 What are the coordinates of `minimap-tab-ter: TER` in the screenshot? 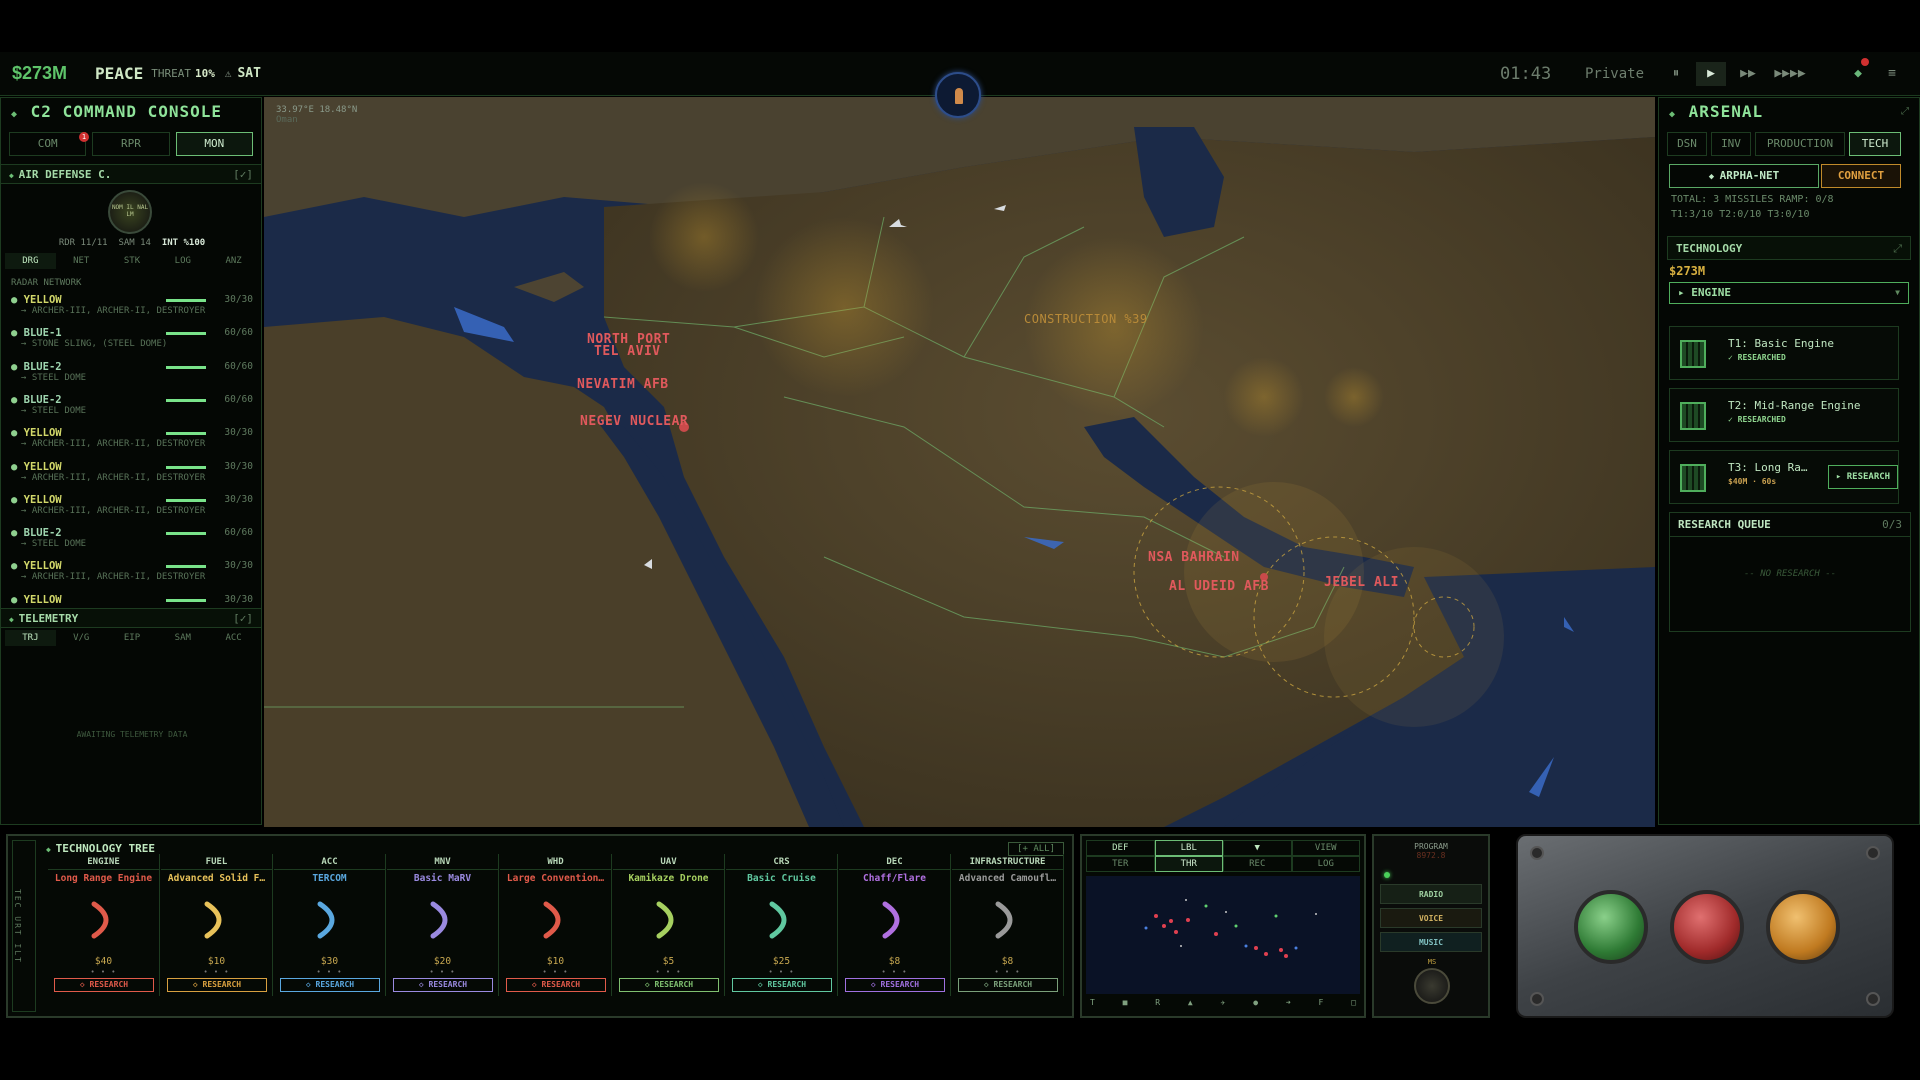 It's located at (1120, 864).